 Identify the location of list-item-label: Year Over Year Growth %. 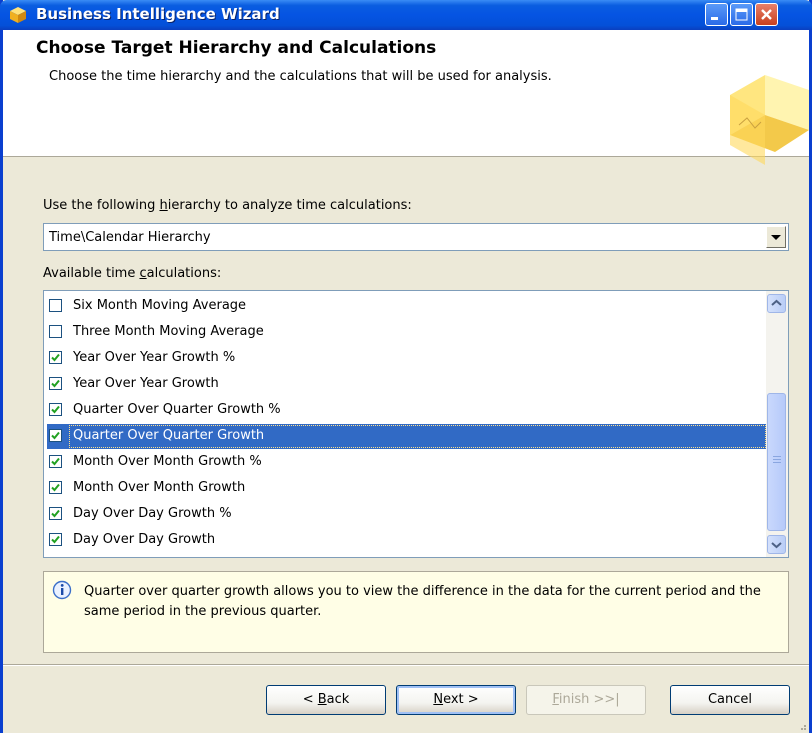
(154, 357).